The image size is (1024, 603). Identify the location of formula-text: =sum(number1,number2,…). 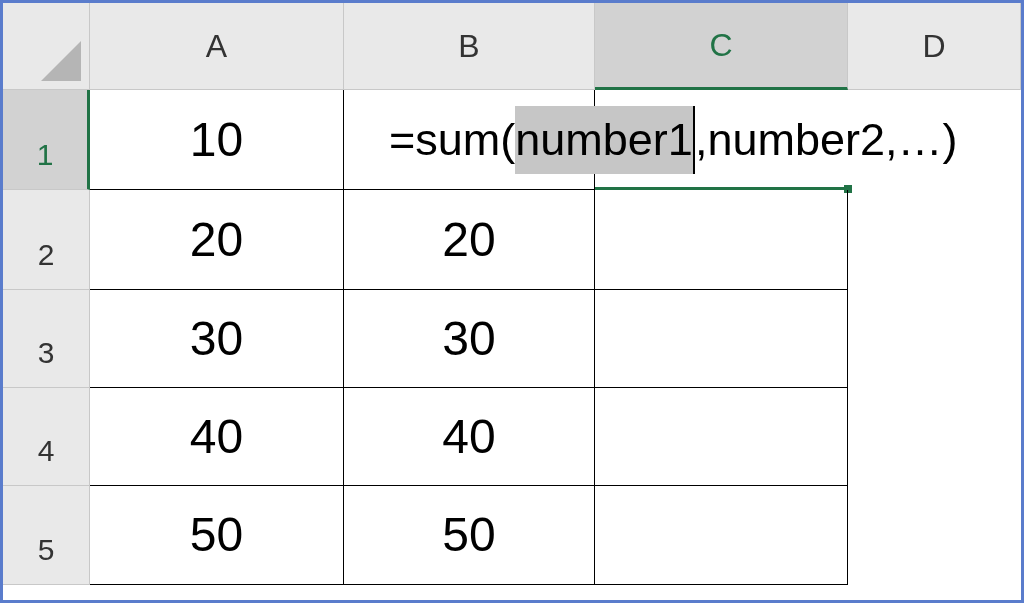
(682, 140).